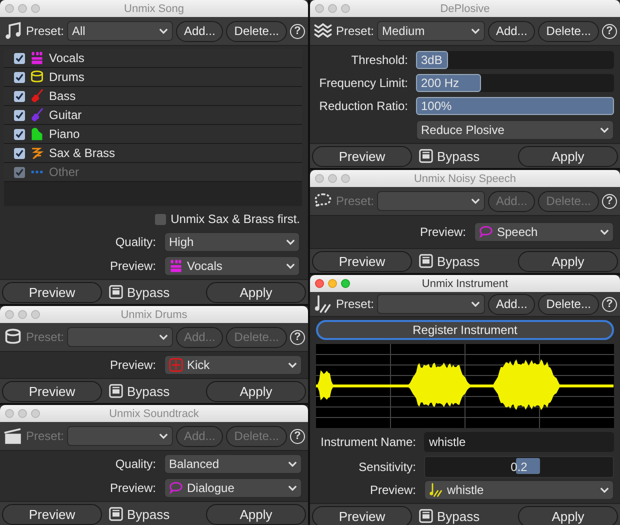 This screenshot has height=525, width=620. Describe the element at coordinates (64, 172) in the screenshot. I see `stem-label: Other` at that location.